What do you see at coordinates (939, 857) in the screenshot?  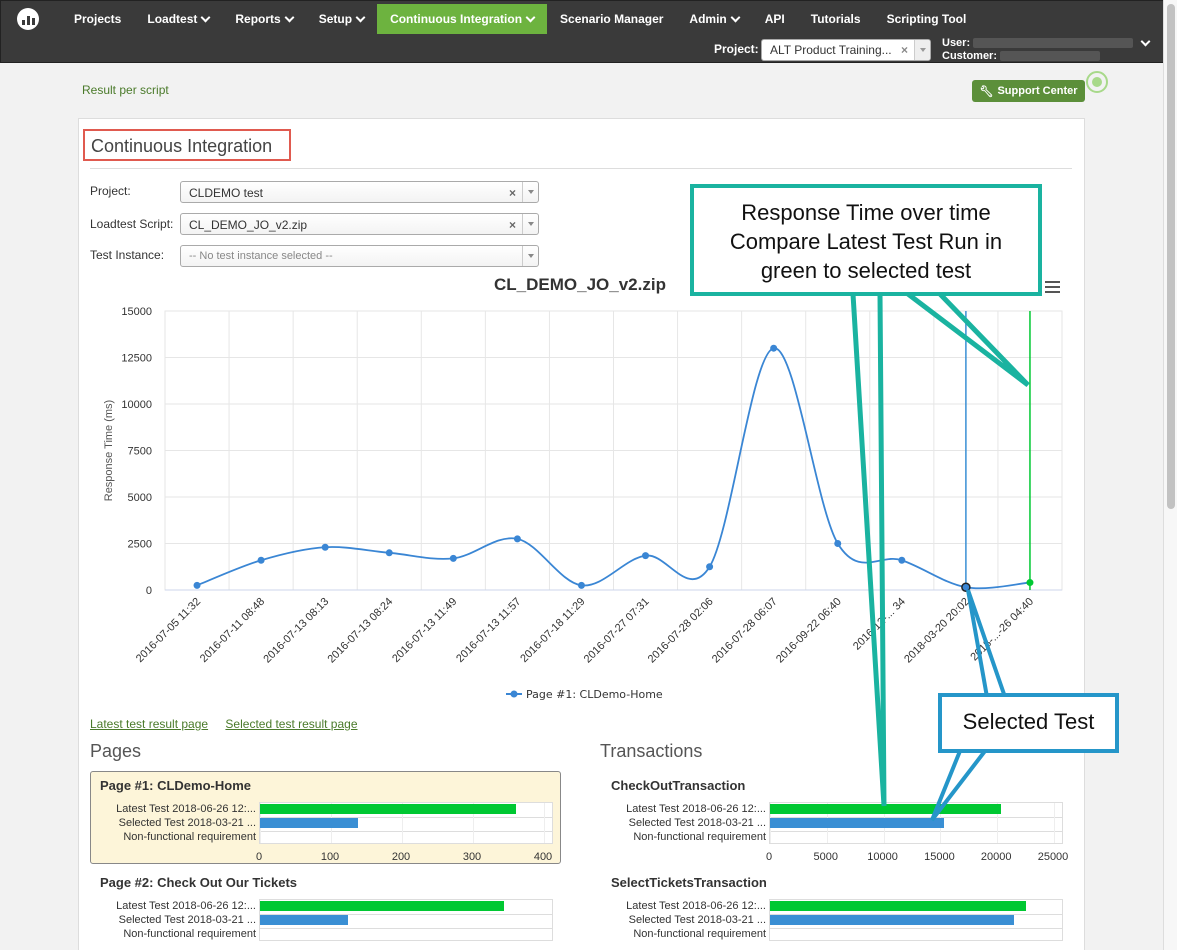 I see `axis-tick-label: 15000` at bounding box center [939, 857].